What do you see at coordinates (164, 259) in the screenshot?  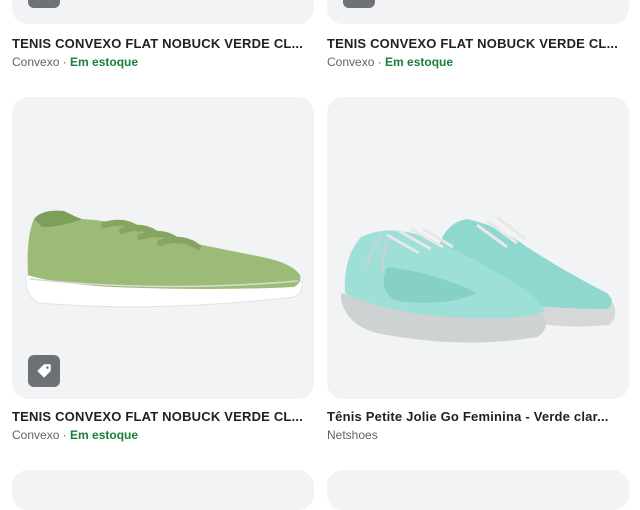 I see `green-sneaker-image` at bounding box center [164, 259].